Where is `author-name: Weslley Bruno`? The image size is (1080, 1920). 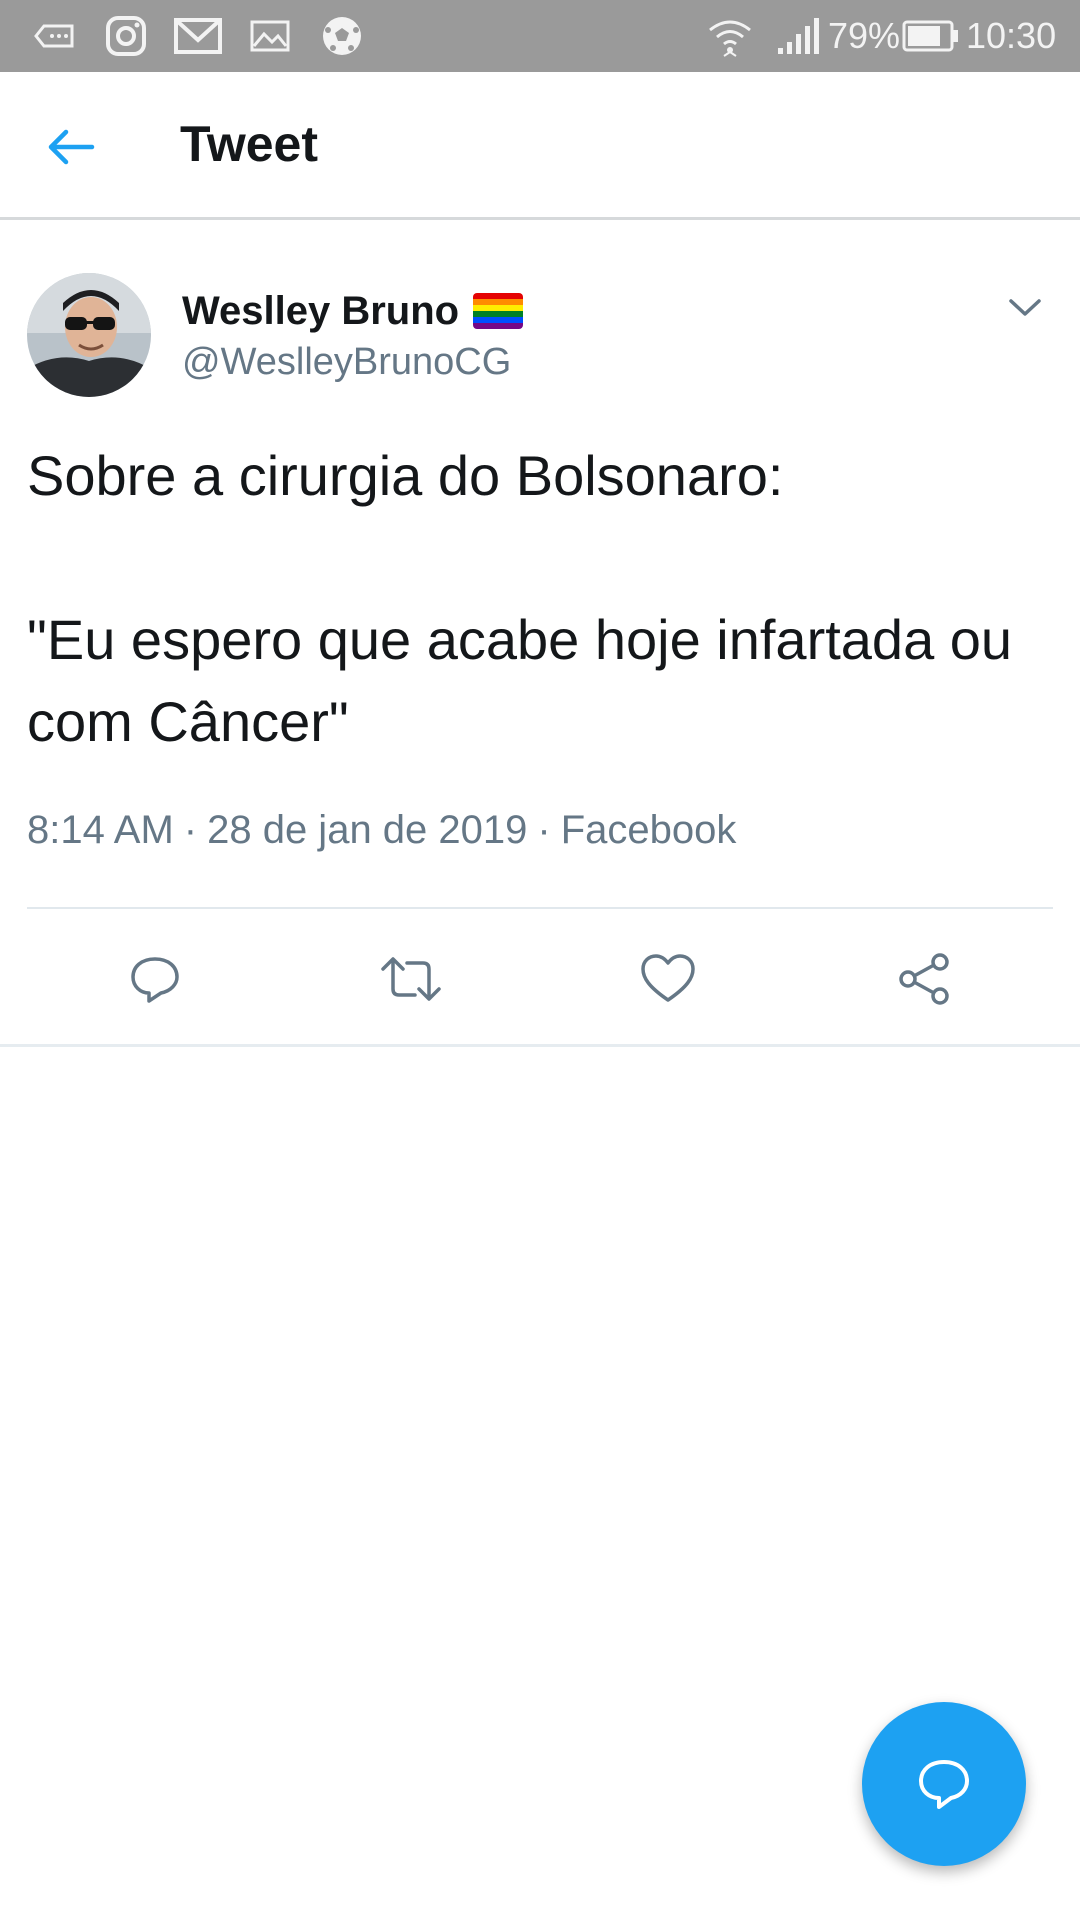 author-name: Weslley Bruno is located at coordinates (320, 311).